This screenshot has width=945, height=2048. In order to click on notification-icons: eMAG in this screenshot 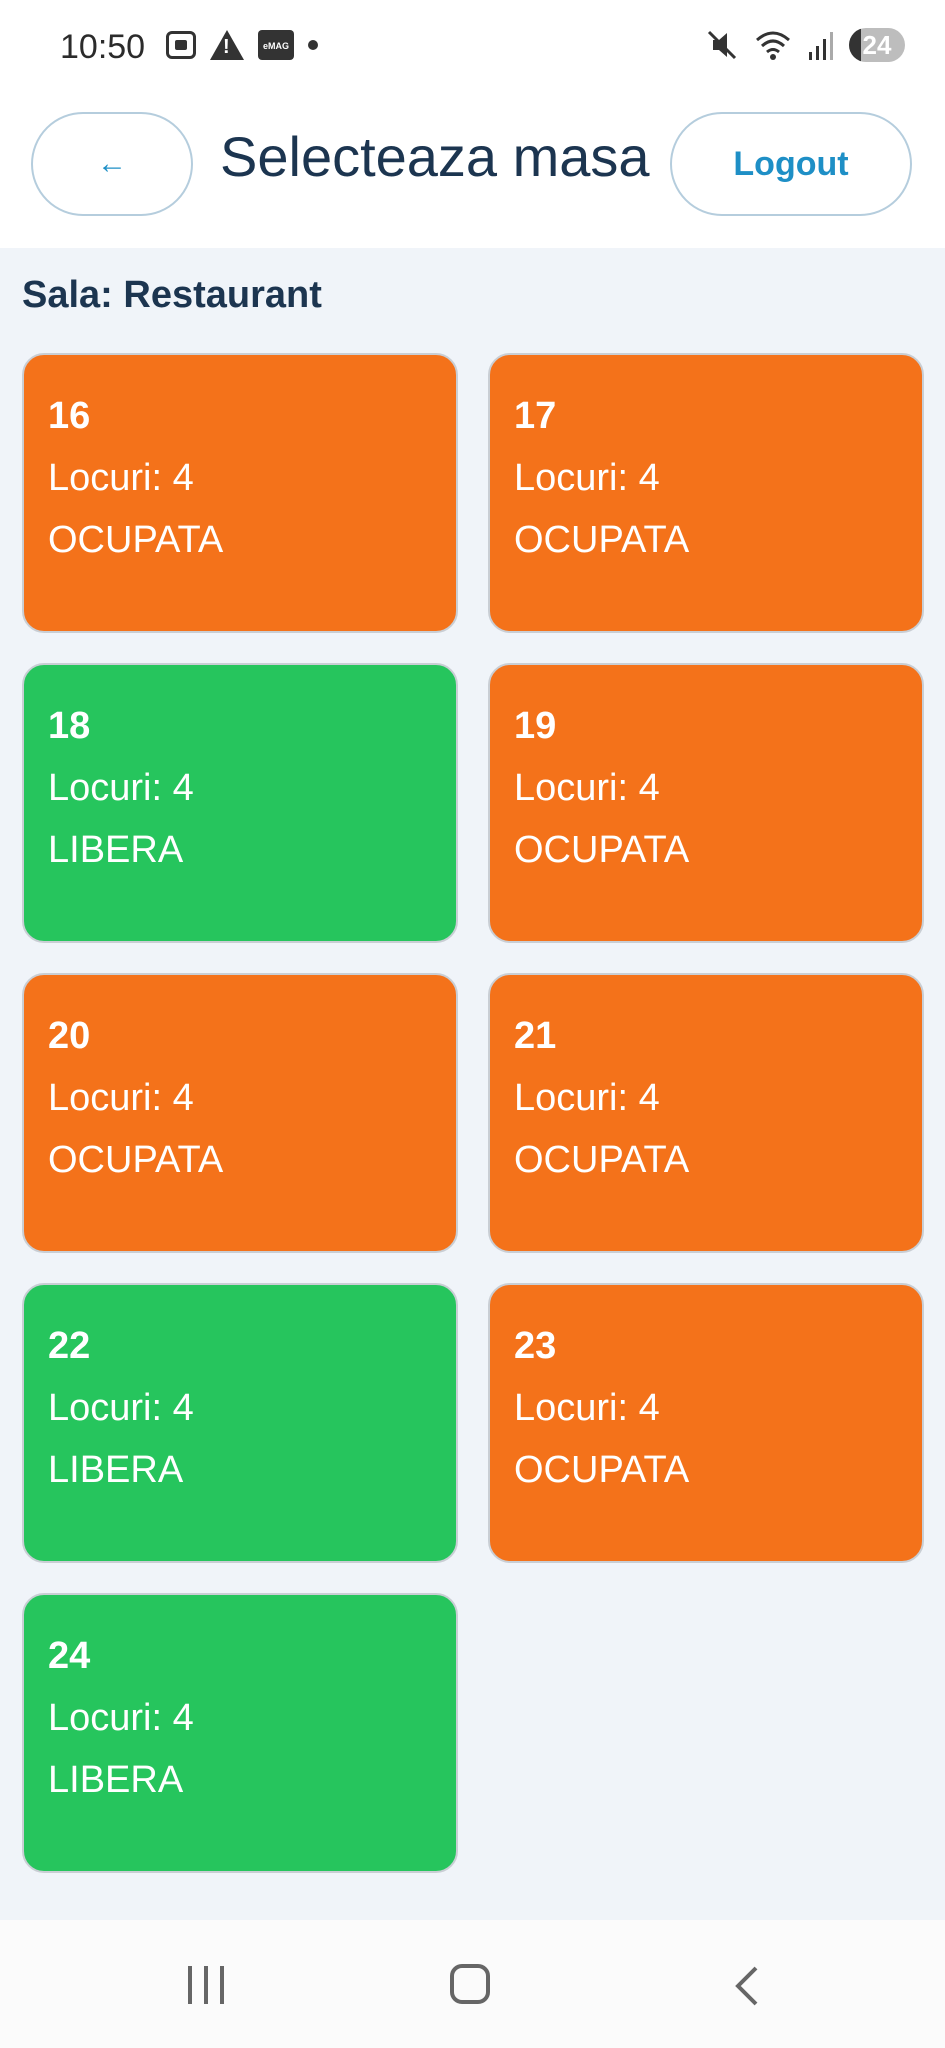, I will do `click(242, 45)`.